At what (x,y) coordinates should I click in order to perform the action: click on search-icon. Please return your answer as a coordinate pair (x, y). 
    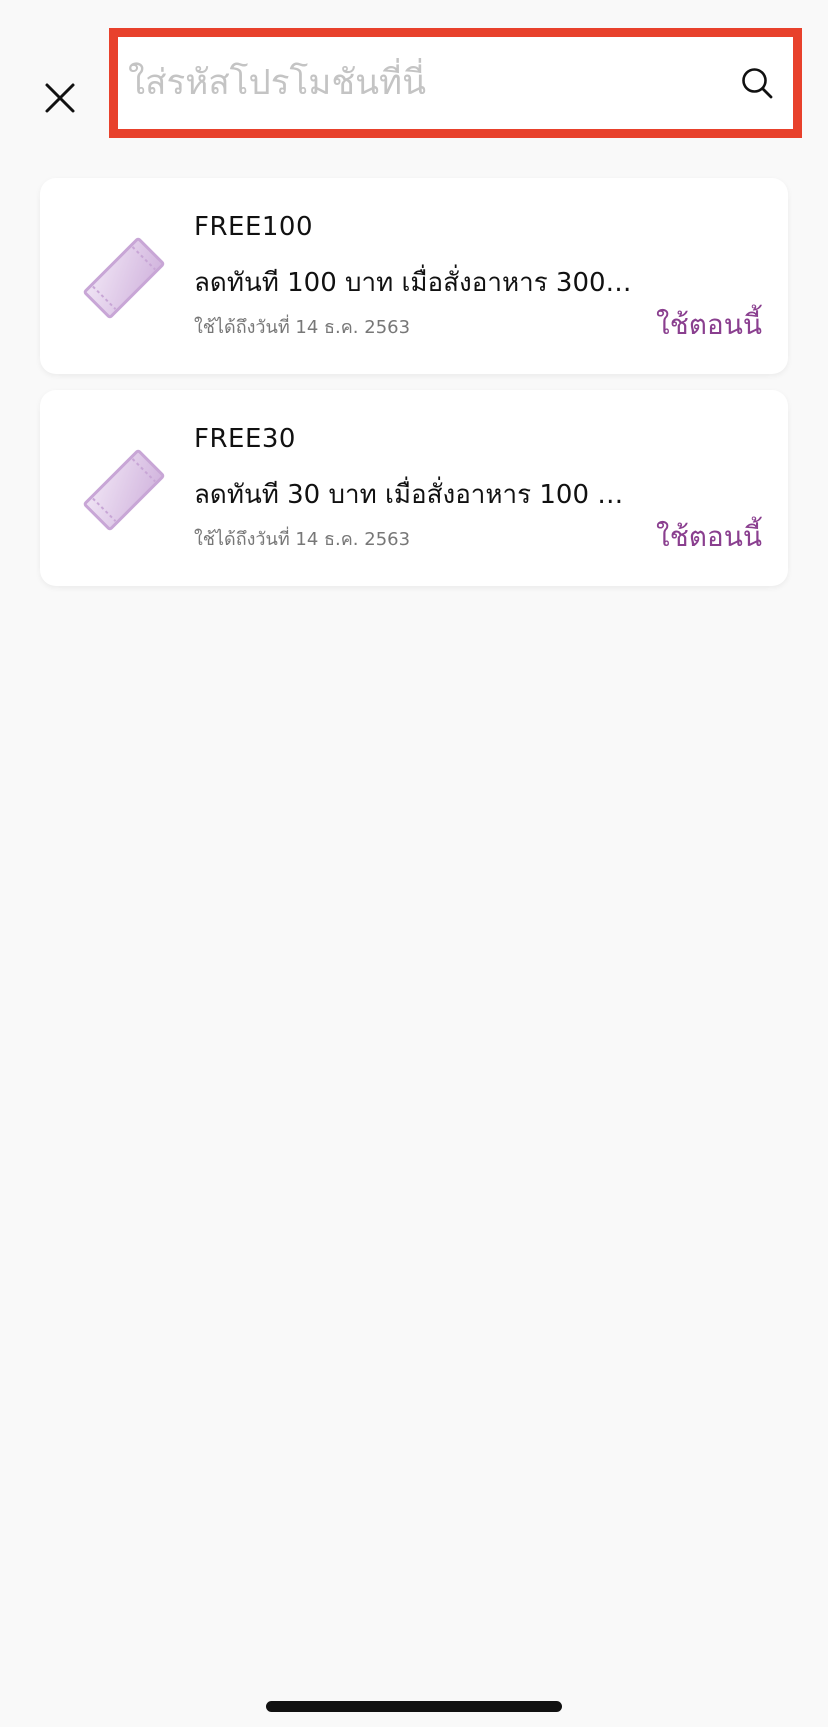
    Looking at the image, I should click on (757, 83).